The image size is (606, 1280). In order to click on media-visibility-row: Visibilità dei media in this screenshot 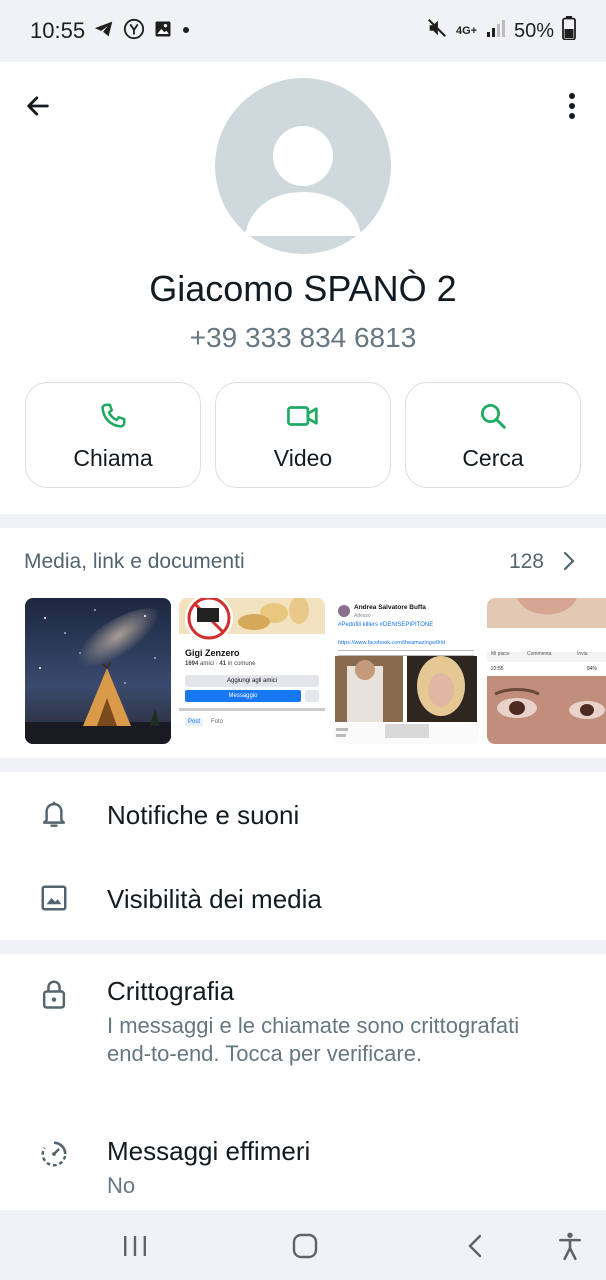, I will do `click(303, 898)`.